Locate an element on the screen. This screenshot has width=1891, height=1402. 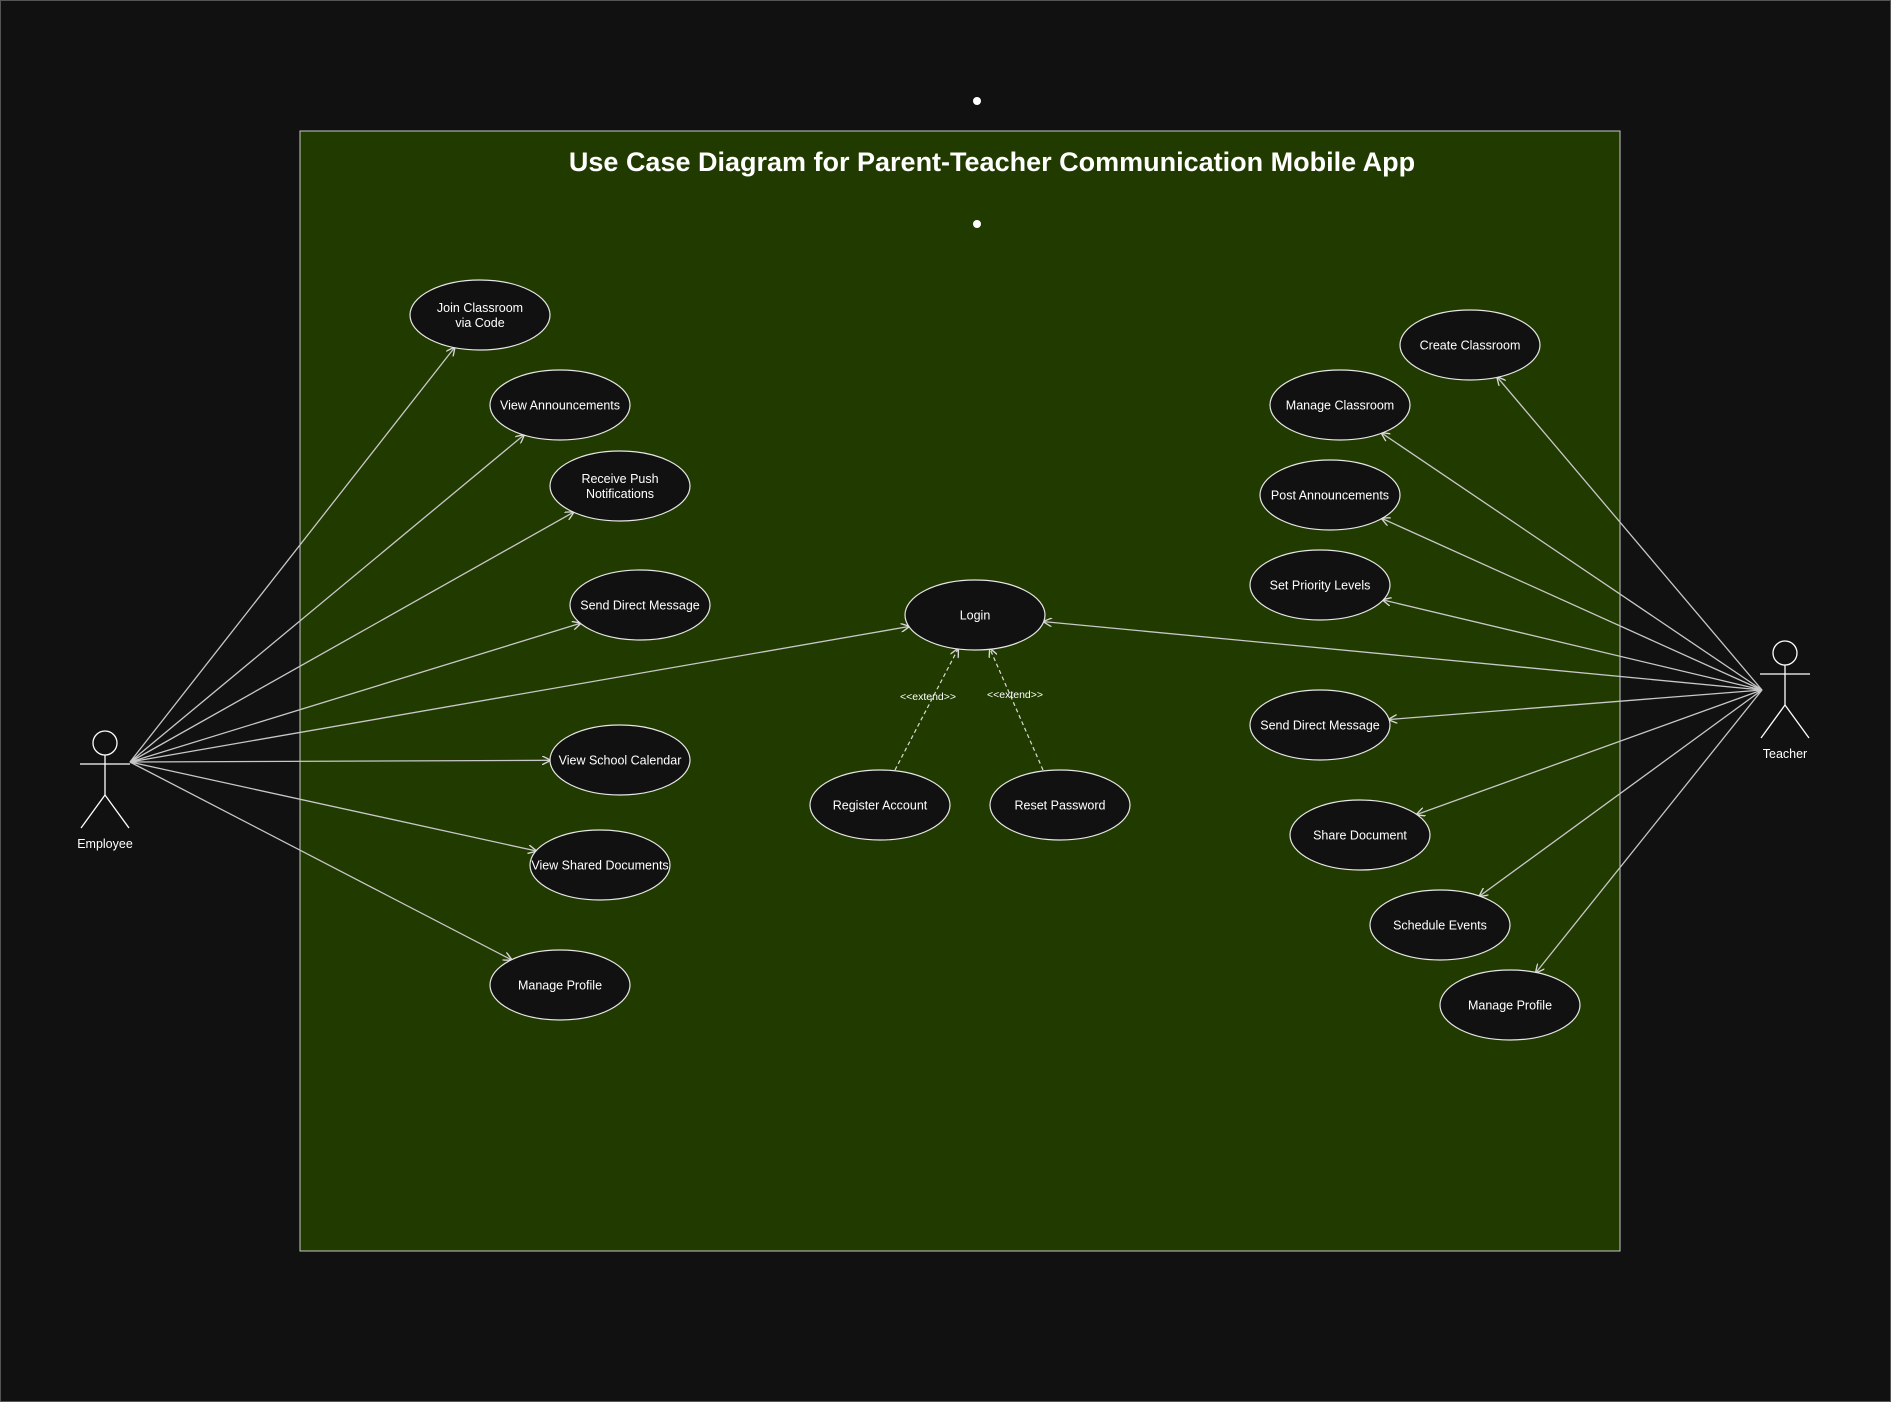
use-case-label: Create Classroom is located at coordinates (1470, 346).